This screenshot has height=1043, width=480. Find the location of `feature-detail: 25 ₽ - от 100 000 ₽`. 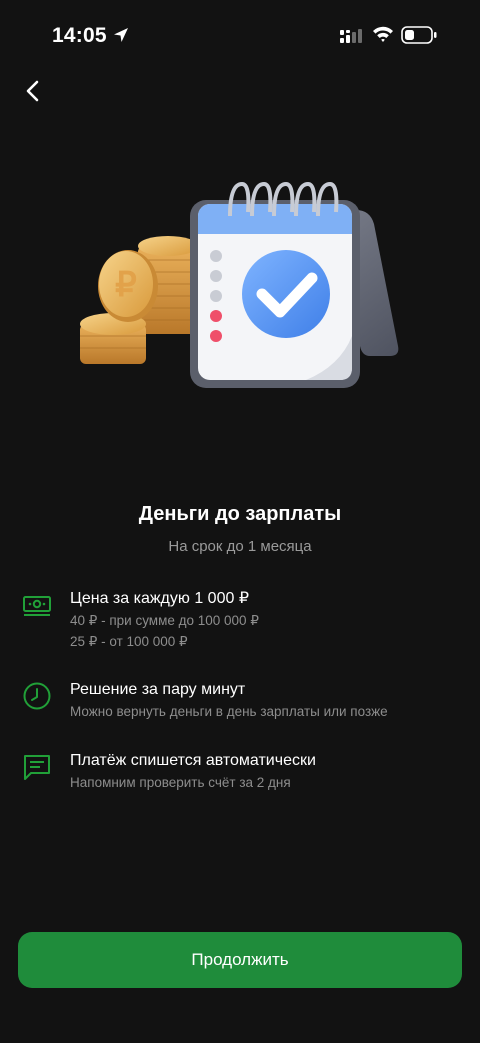

feature-detail: 25 ₽ - от 100 000 ₽ is located at coordinates (129, 641).